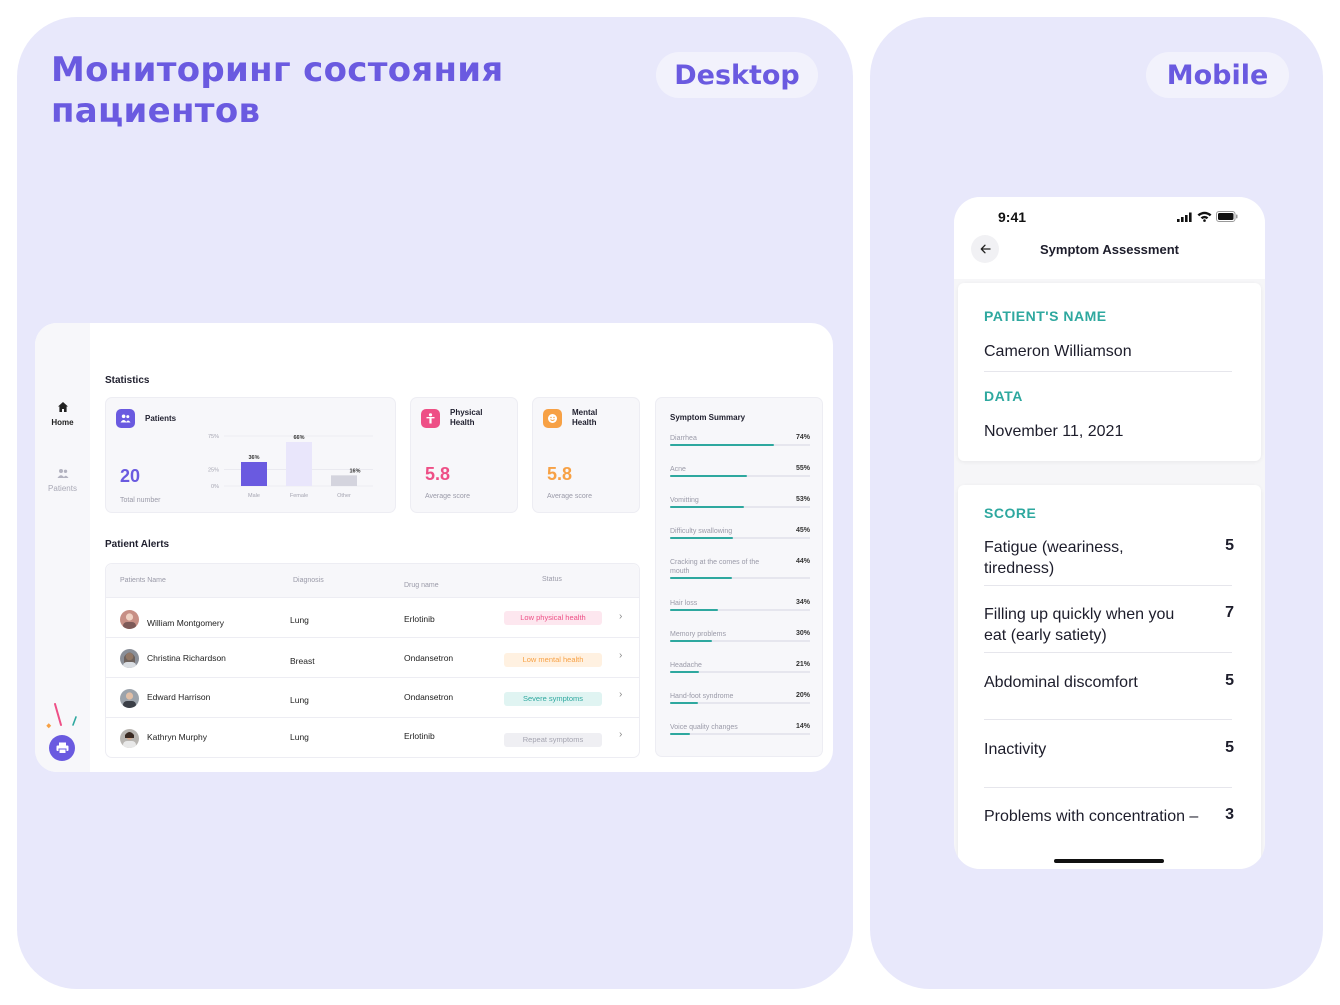 The height and width of the screenshot is (1005, 1340). I want to click on symptom-name: Vomitting, so click(684, 500).